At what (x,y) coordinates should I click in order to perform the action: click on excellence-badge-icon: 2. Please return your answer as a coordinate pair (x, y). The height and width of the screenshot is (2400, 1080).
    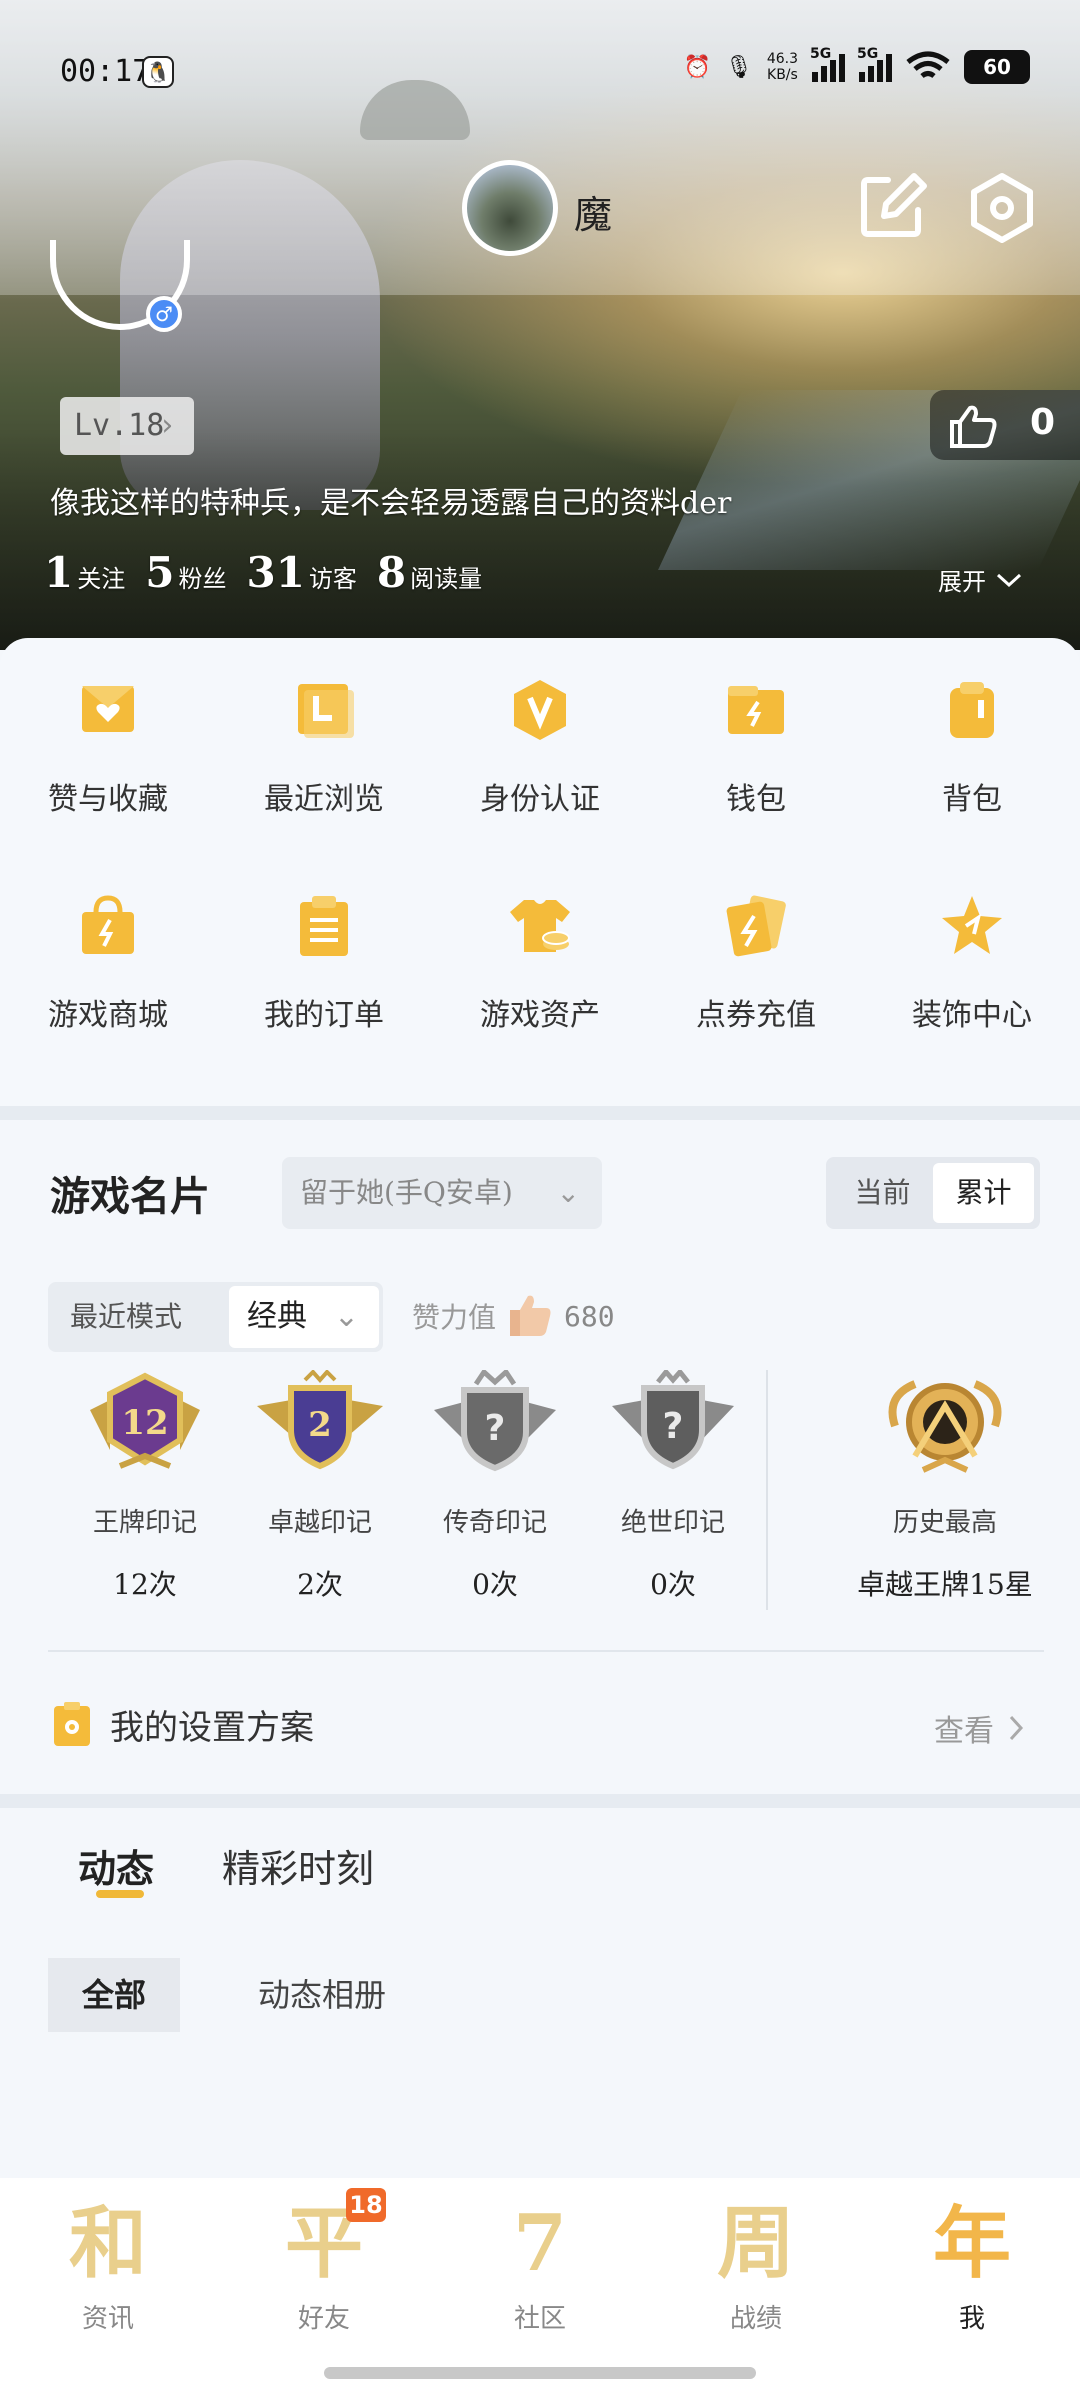
    Looking at the image, I should click on (320, 1420).